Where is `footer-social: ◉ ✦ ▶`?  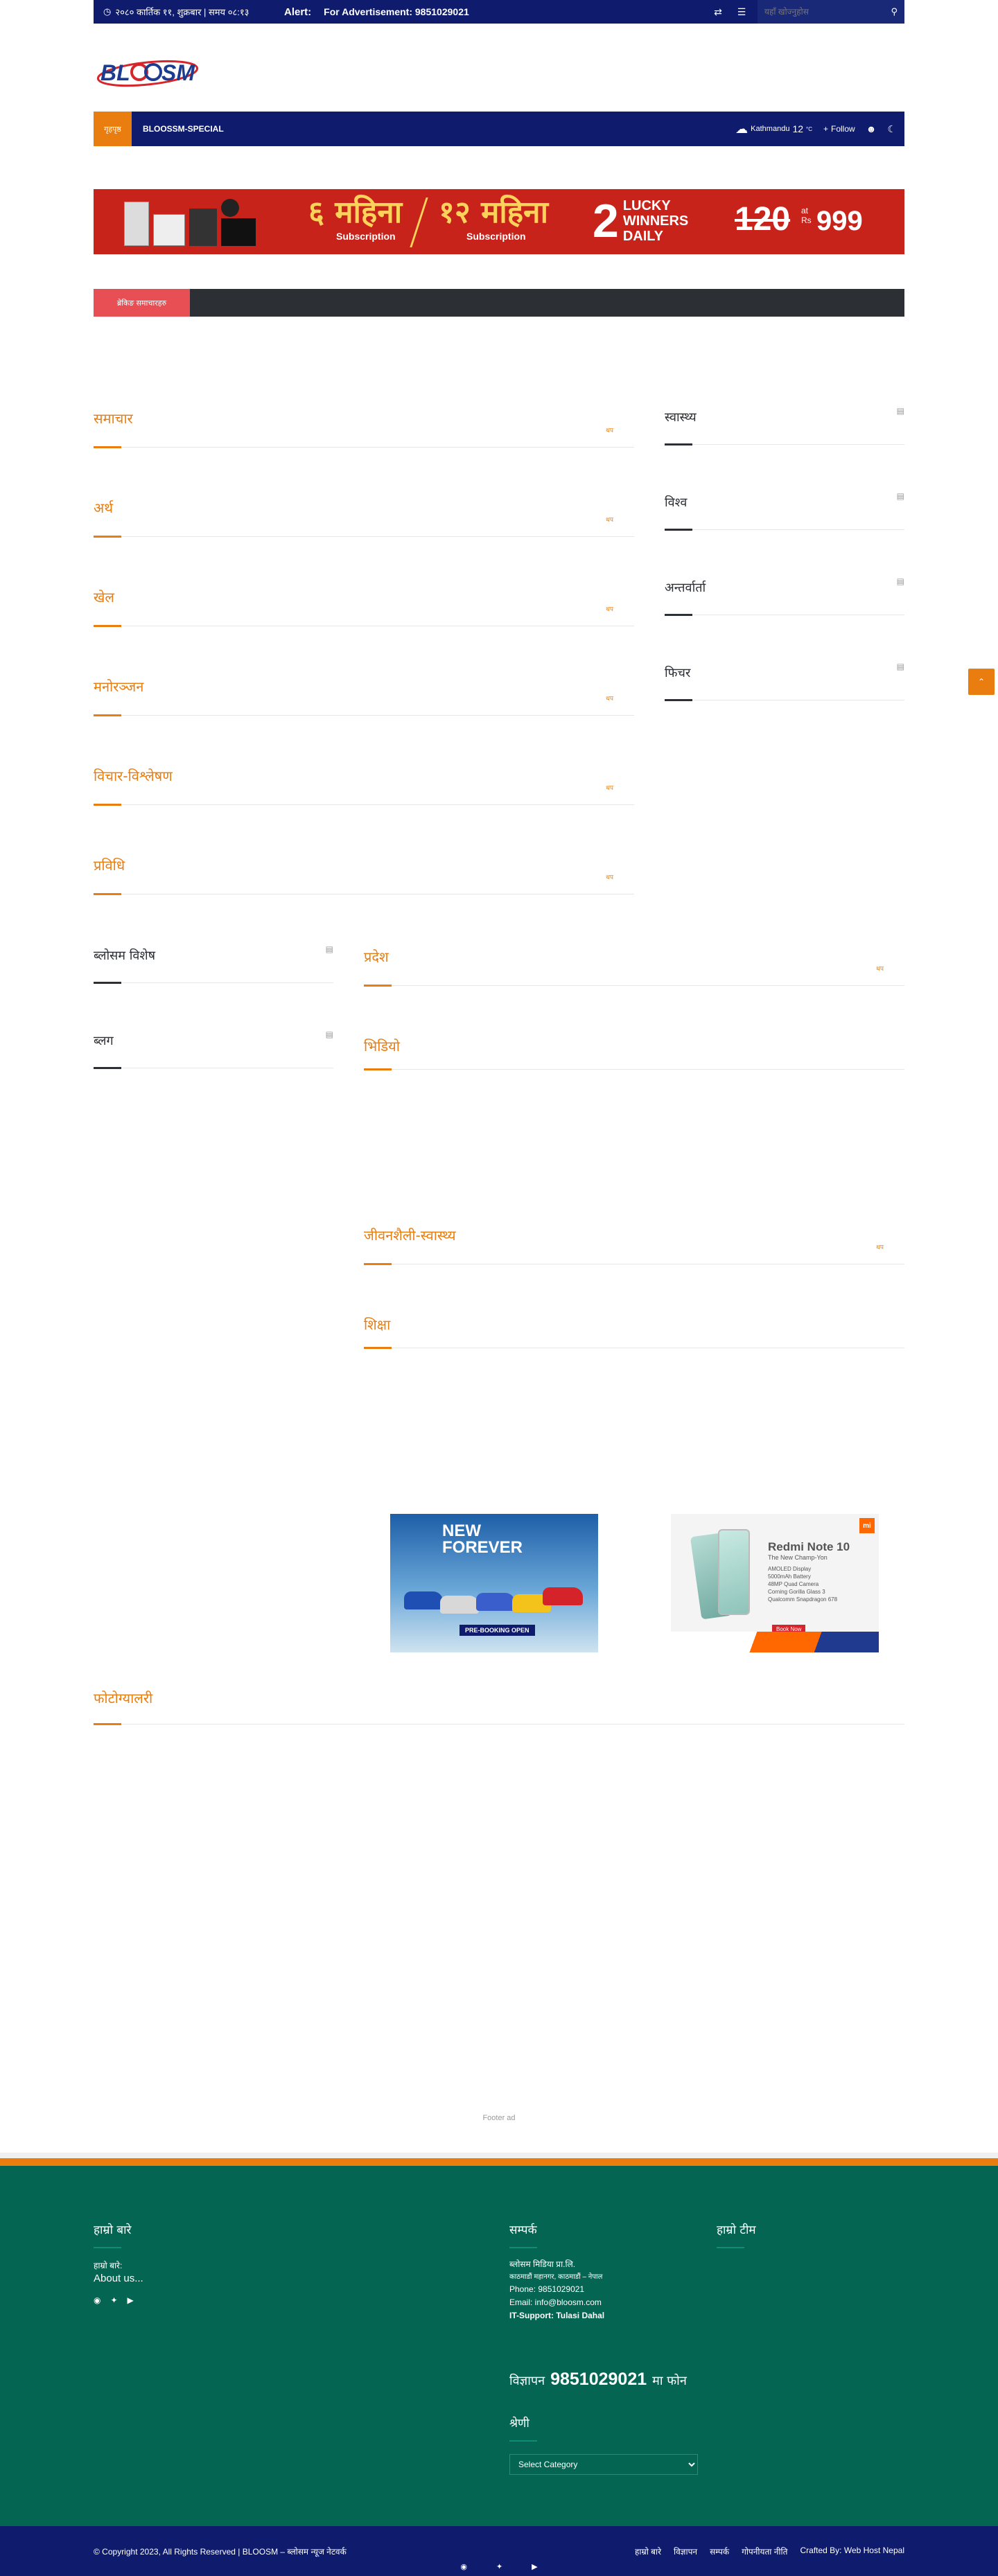 footer-social: ◉ ✦ ▶ is located at coordinates (184, 2300).